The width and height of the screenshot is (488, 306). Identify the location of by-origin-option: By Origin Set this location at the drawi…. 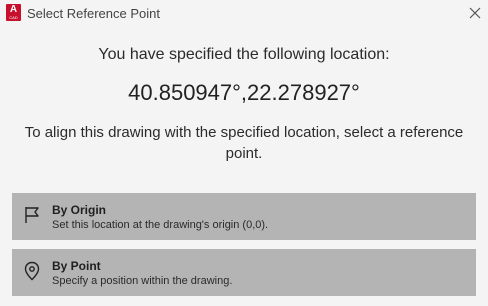
(244, 216).